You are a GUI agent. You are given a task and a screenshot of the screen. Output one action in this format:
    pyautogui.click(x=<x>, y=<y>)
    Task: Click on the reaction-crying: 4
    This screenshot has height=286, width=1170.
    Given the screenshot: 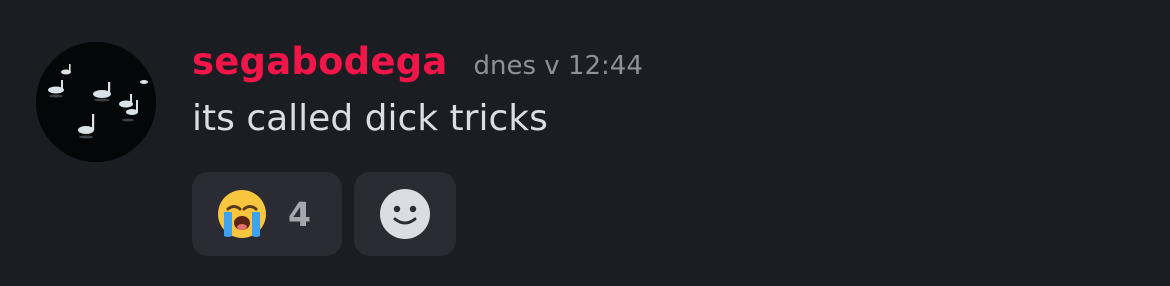 What is the action you would take?
    pyautogui.click(x=267, y=214)
    